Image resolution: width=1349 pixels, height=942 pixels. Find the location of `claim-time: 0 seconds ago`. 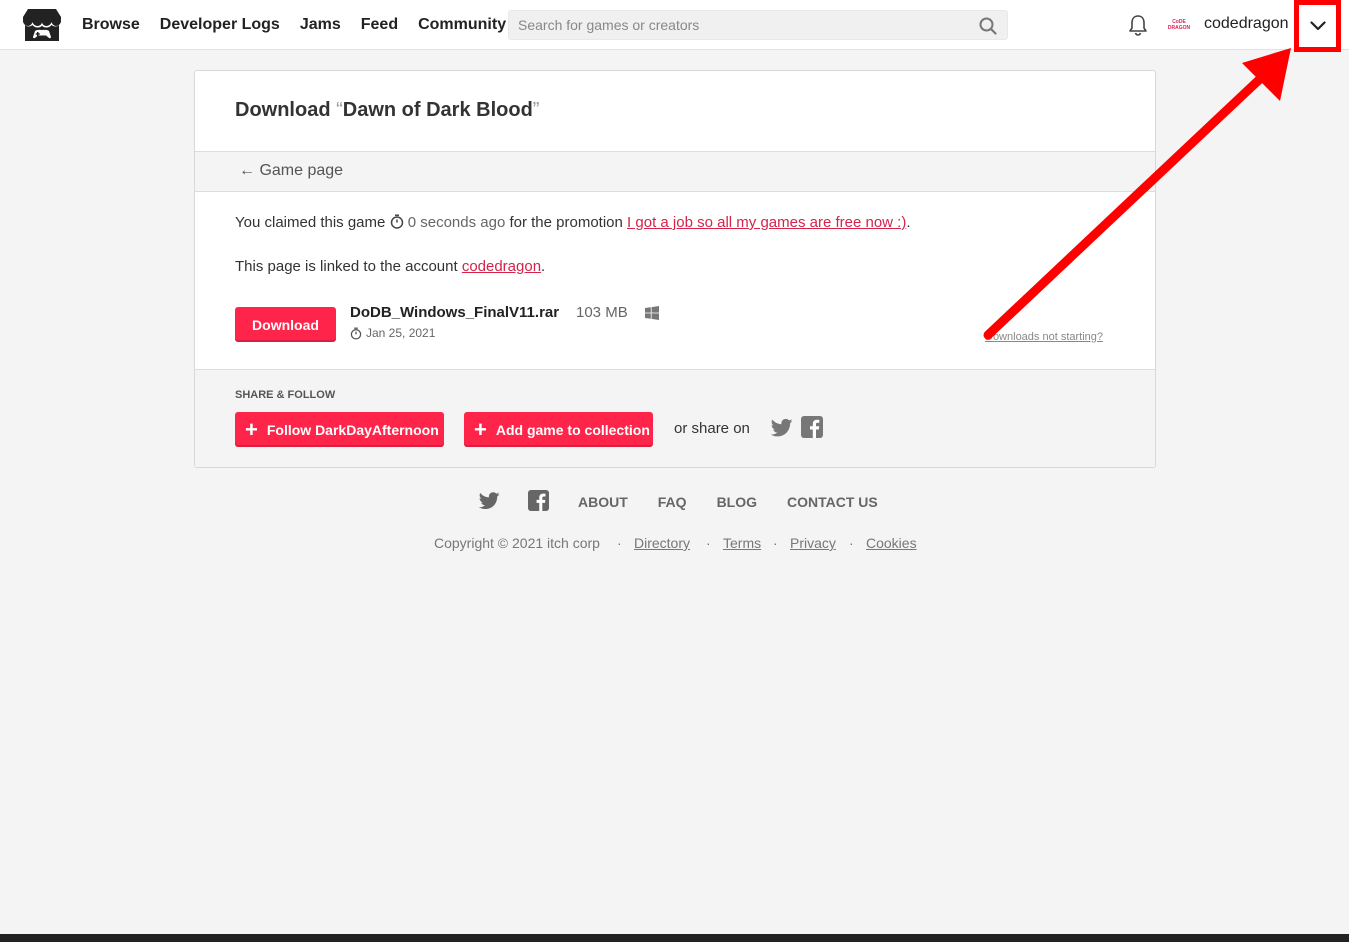

claim-time: 0 seconds ago is located at coordinates (456, 222).